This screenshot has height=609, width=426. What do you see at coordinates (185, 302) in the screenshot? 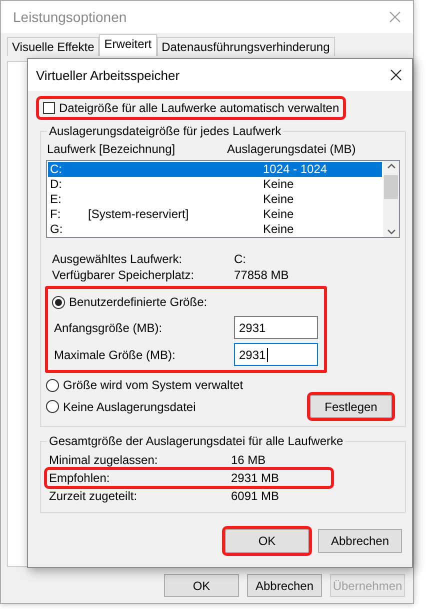
I see `radio-option: Benutzerdefinierte Größe:` at bounding box center [185, 302].